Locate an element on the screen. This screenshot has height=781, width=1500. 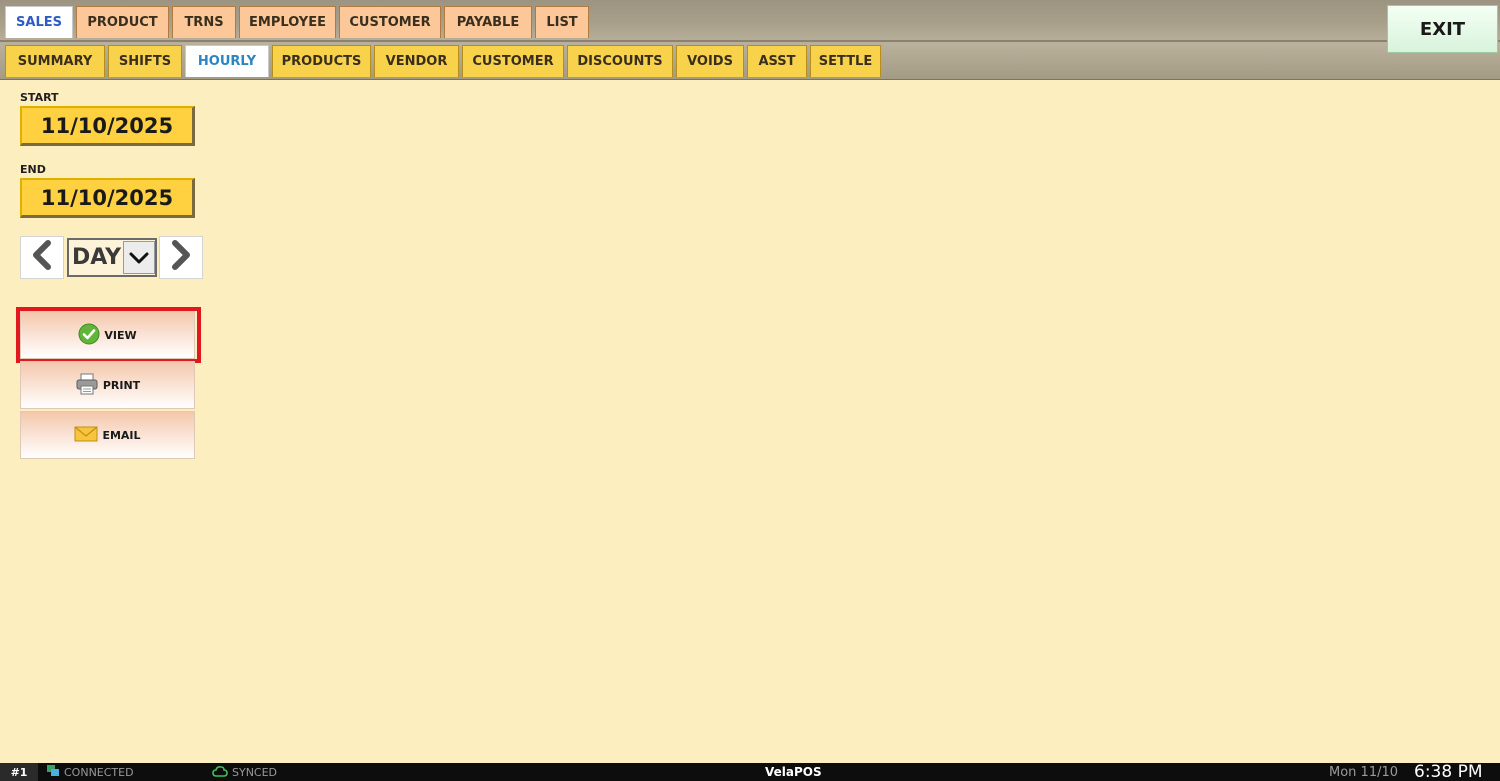
next-period-button is located at coordinates (181, 257).